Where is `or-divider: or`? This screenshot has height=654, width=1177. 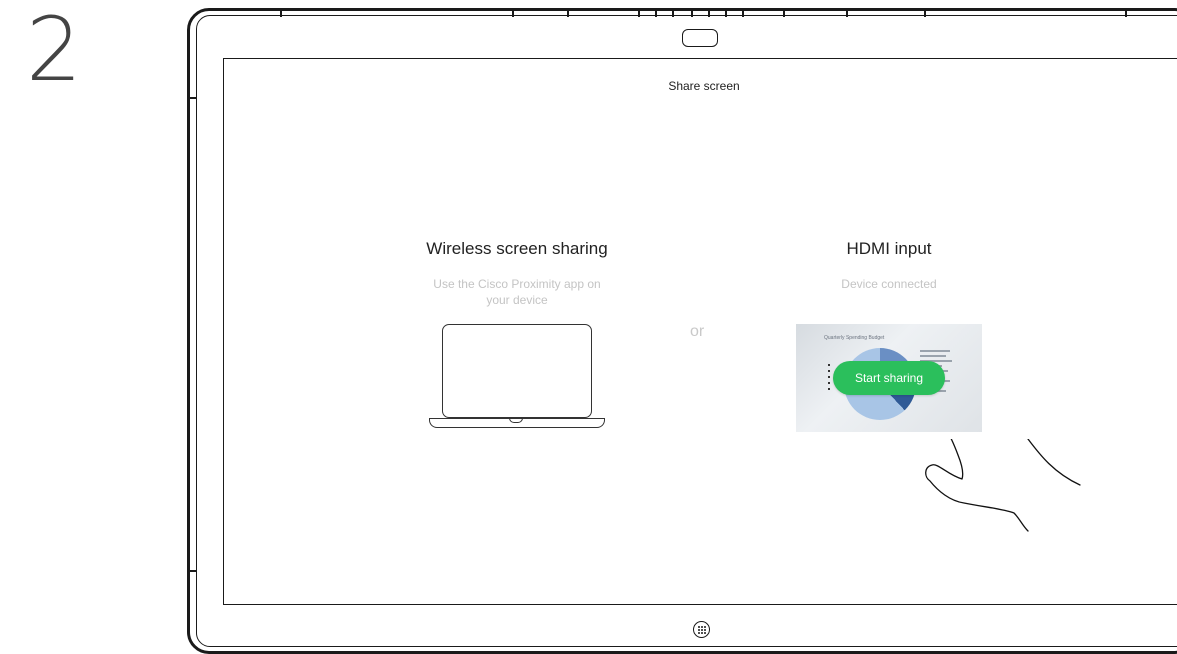
or-divider: or is located at coordinates (697, 331).